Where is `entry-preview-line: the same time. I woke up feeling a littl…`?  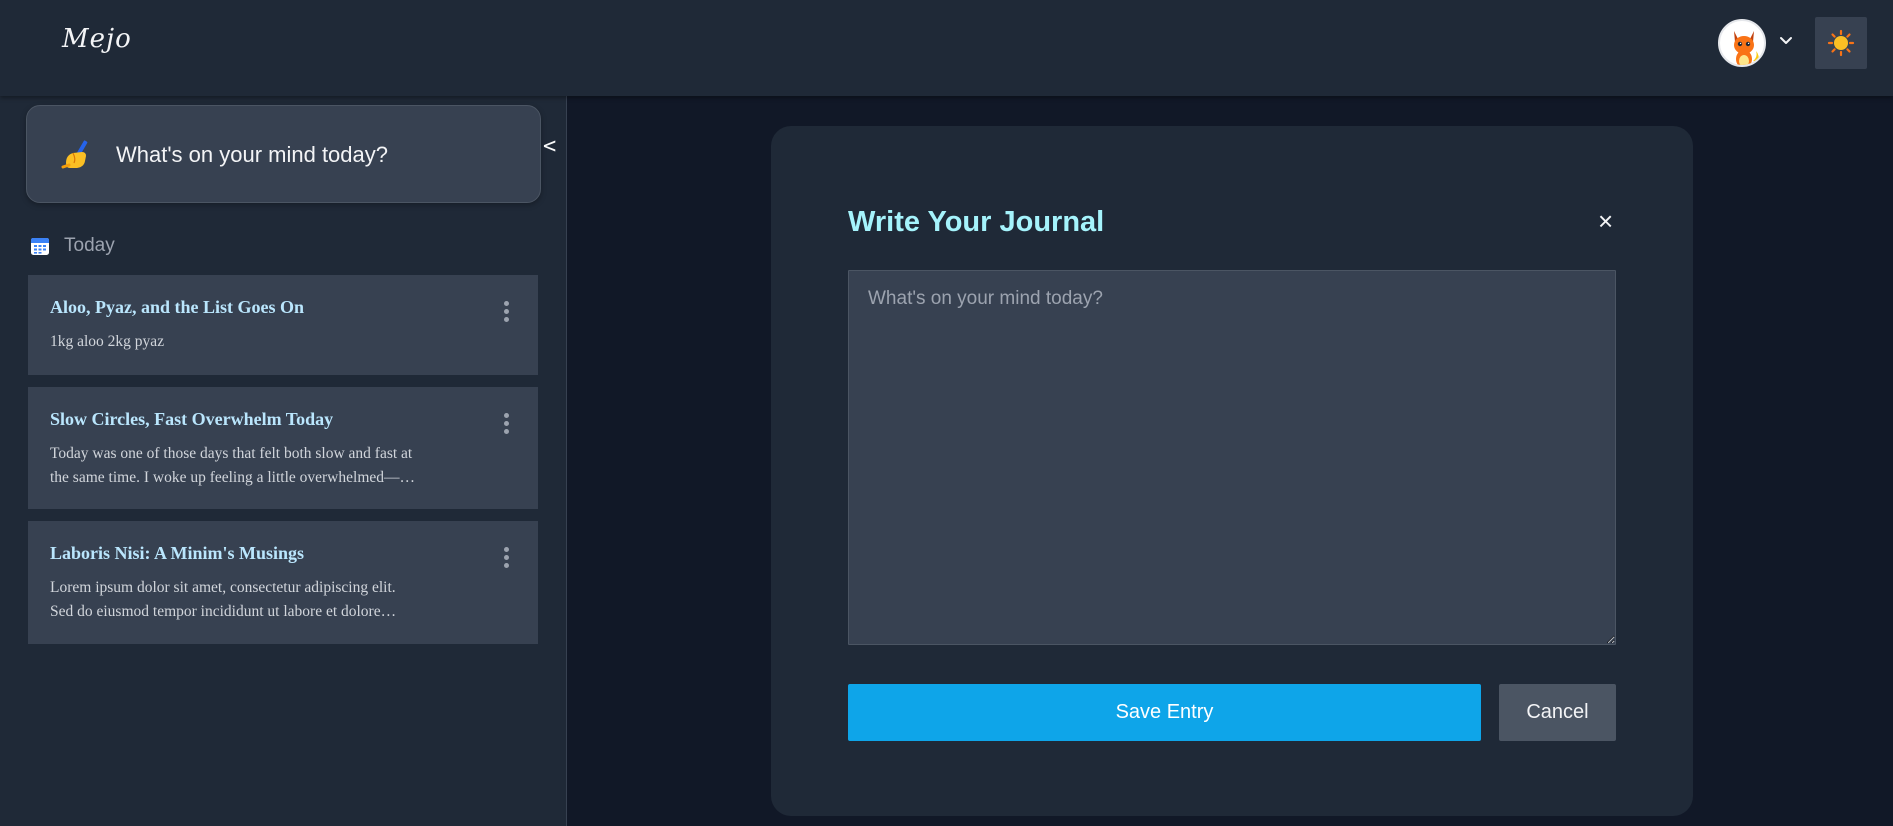 entry-preview-line: the same time. I woke up feeling a littl… is located at coordinates (232, 477).